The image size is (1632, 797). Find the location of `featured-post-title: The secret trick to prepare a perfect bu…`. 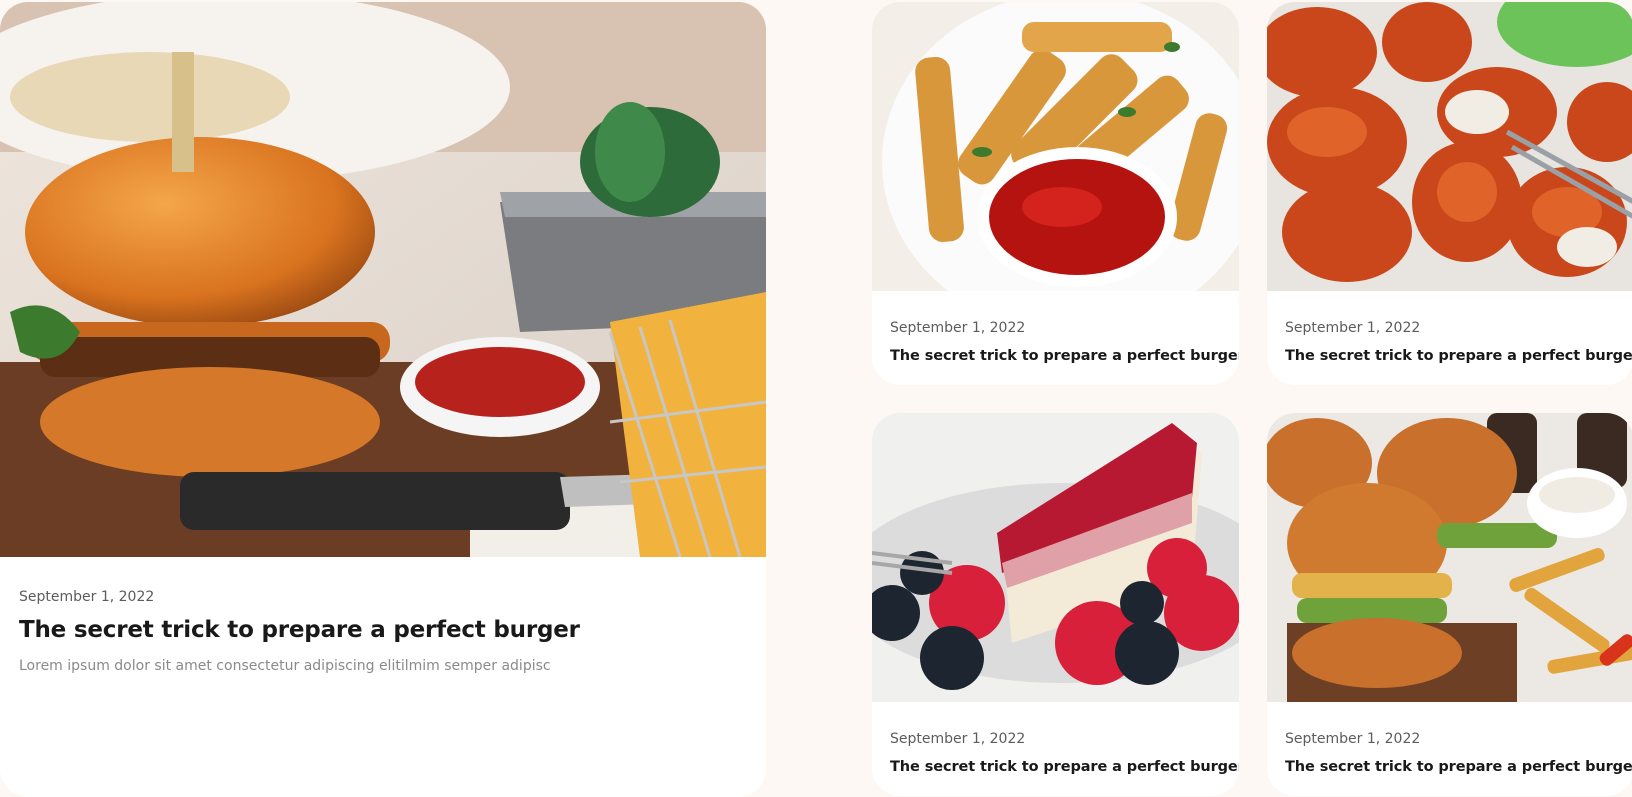

featured-post-title: The secret trick to prepare a perfect bu… is located at coordinates (299, 630).